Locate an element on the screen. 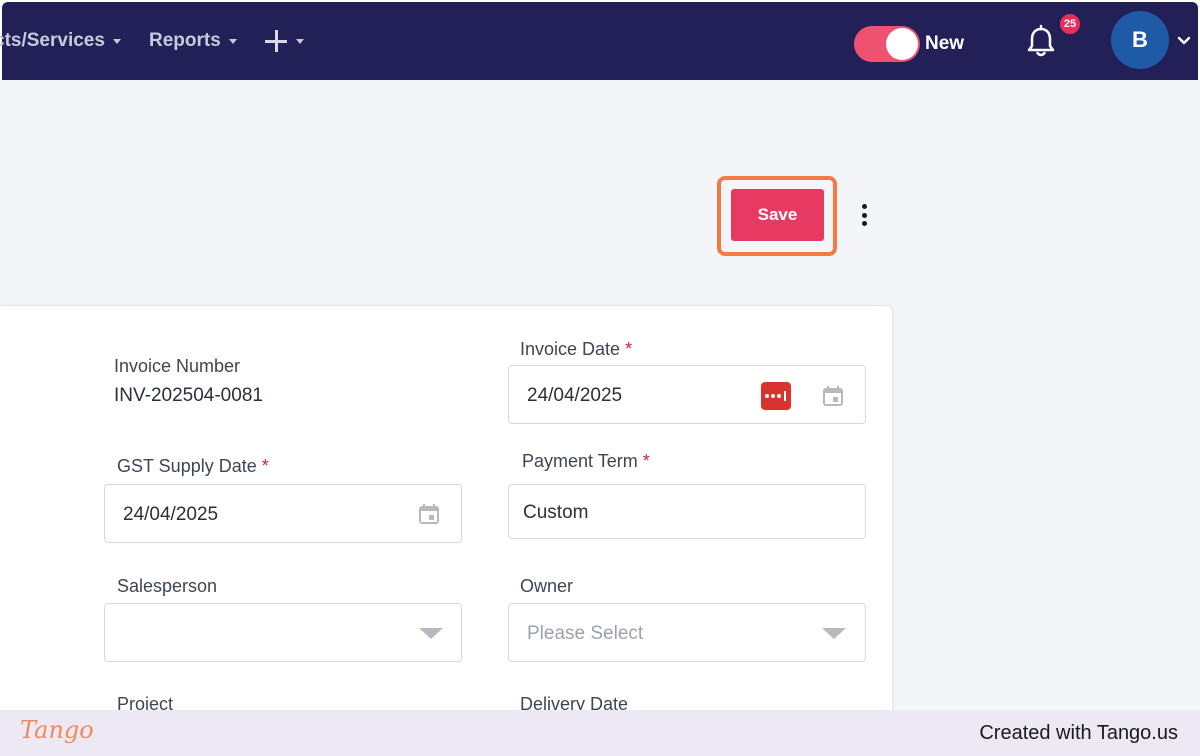 This screenshot has height=756, width=1200. nav-products-services-label: cts/Services is located at coordinates (52, 40).